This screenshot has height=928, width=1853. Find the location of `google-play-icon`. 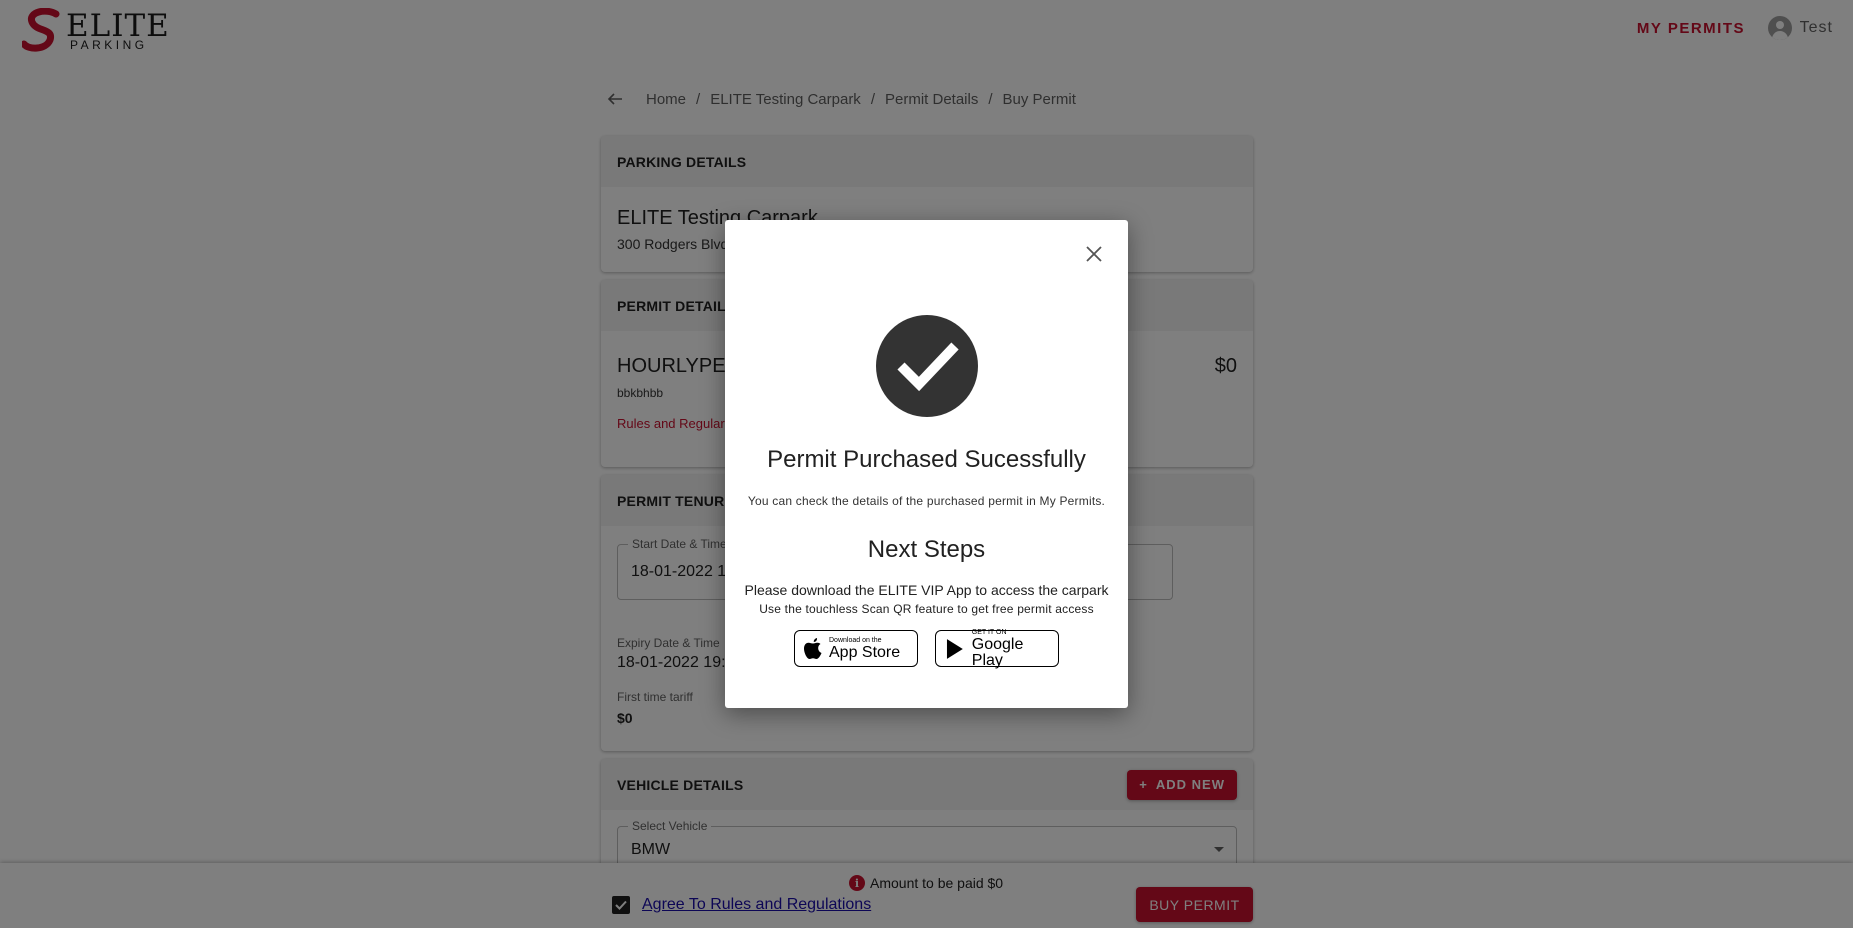

google-play-icon is located at coordinates (954, 648).